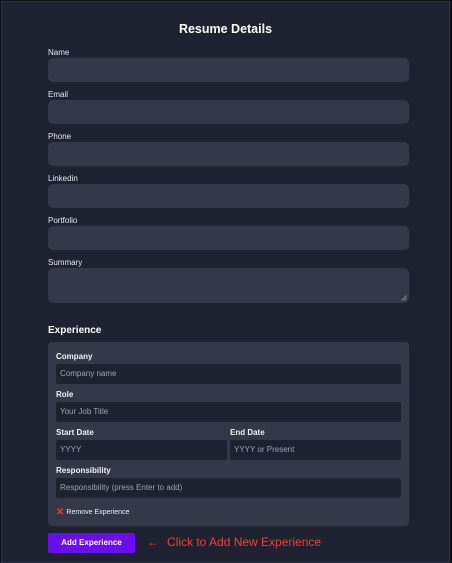  Describe the element at coordinates (65, 262) in the screenshot. I see `summary-label: Summary` at that location.